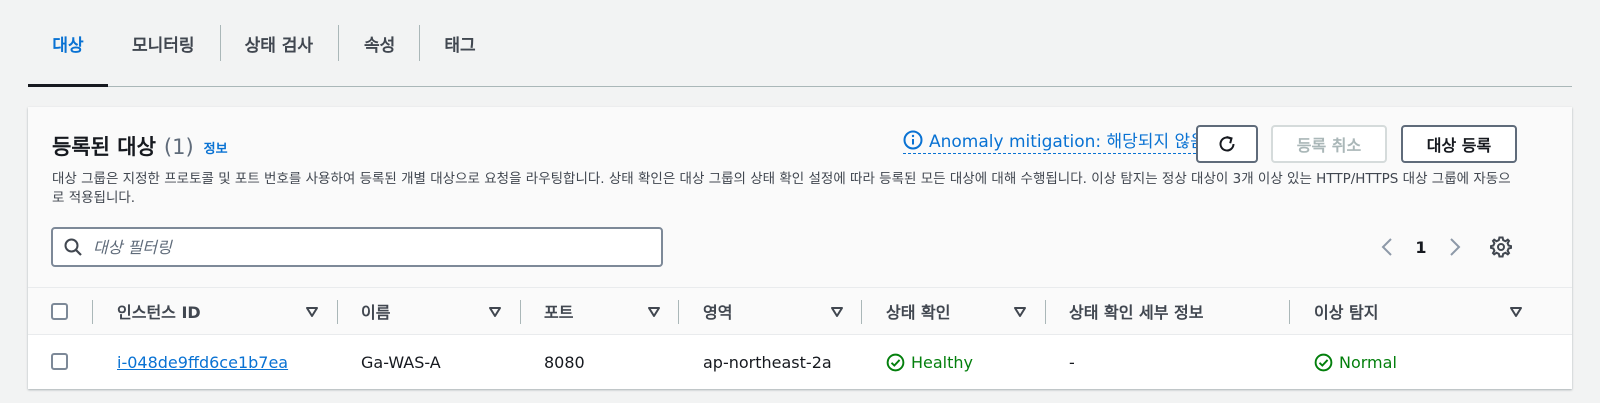  I want to click on health-status-label: Healthy, so click(942, 362).